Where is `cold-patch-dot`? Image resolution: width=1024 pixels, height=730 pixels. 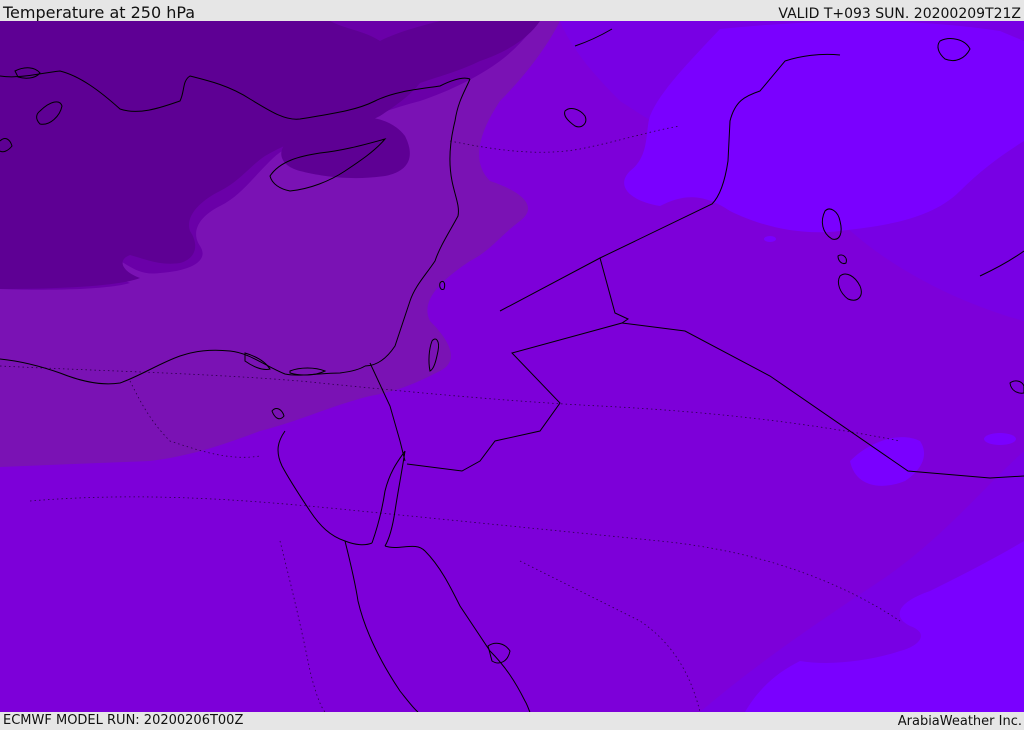
cold-patch-dot is located at coordinates (770, 239).